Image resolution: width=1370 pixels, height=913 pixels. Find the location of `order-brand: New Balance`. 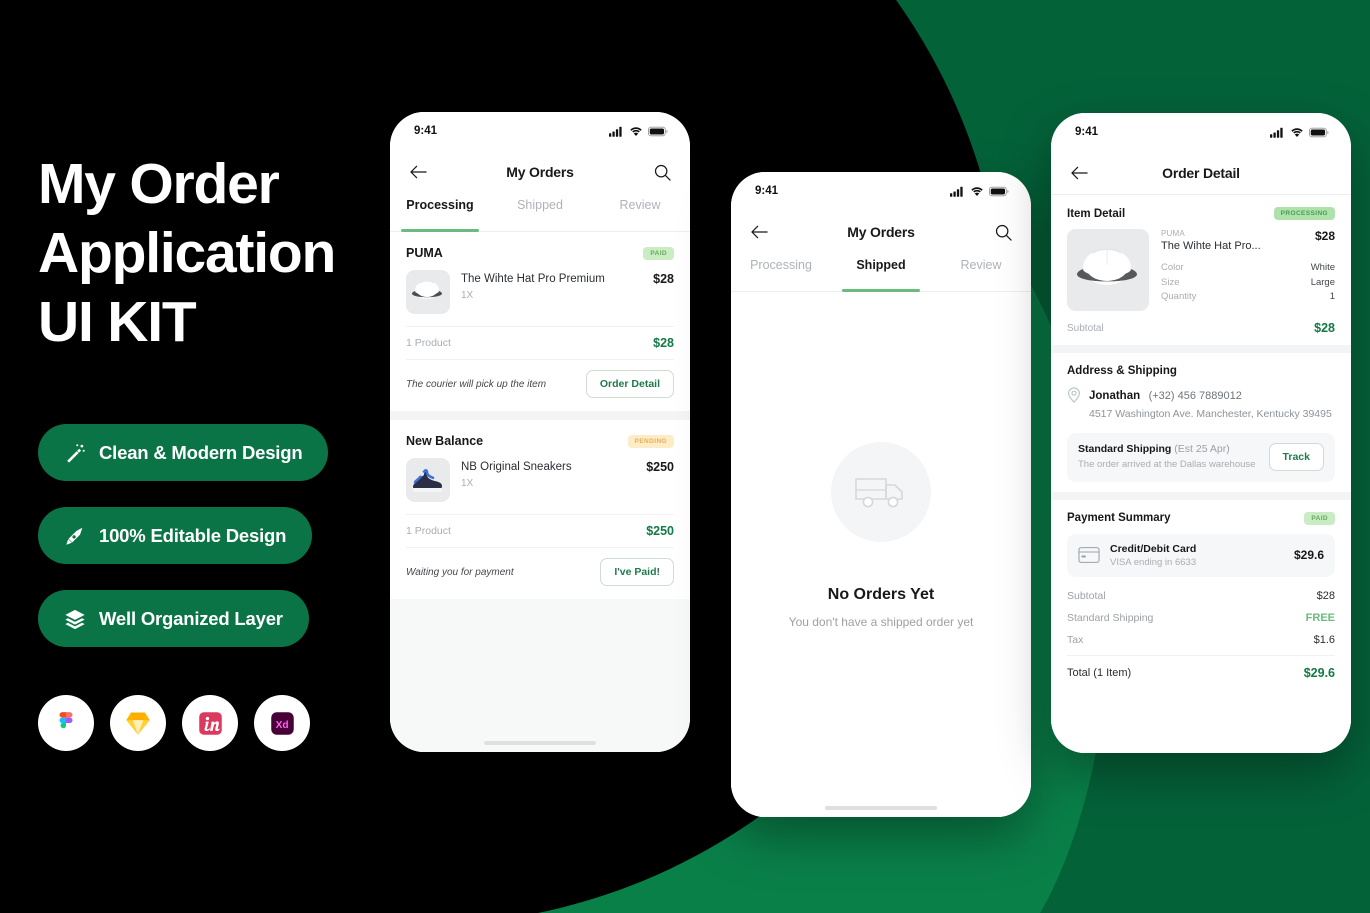

order-brand: New Balance is located at coordinates (445, 441).